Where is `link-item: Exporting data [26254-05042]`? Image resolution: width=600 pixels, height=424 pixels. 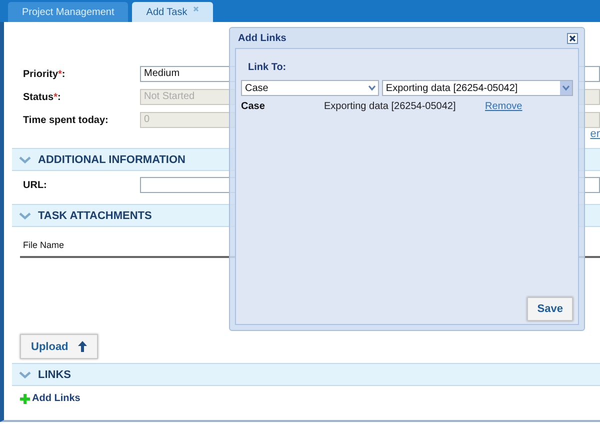
link-item: Exporting data [26254-05042] is located at coordinates (390, 106).